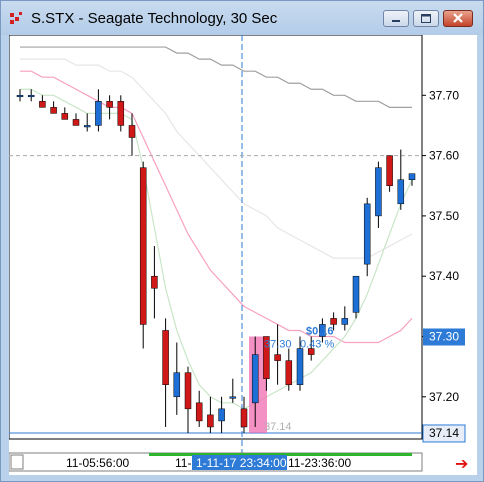  Describe the element at coordinates (97, 463) in the screenshot. I see `time-label-1: 11-05:56:00` at that location.